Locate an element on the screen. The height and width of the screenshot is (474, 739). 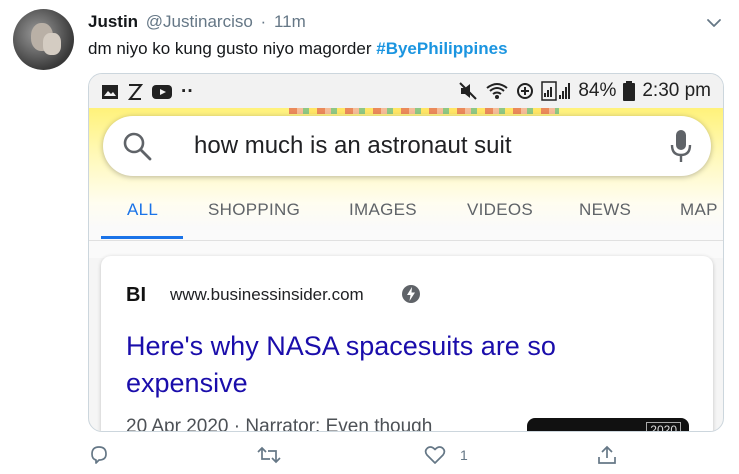
status-bar-left: ·· is located at coordinates (147, 92).